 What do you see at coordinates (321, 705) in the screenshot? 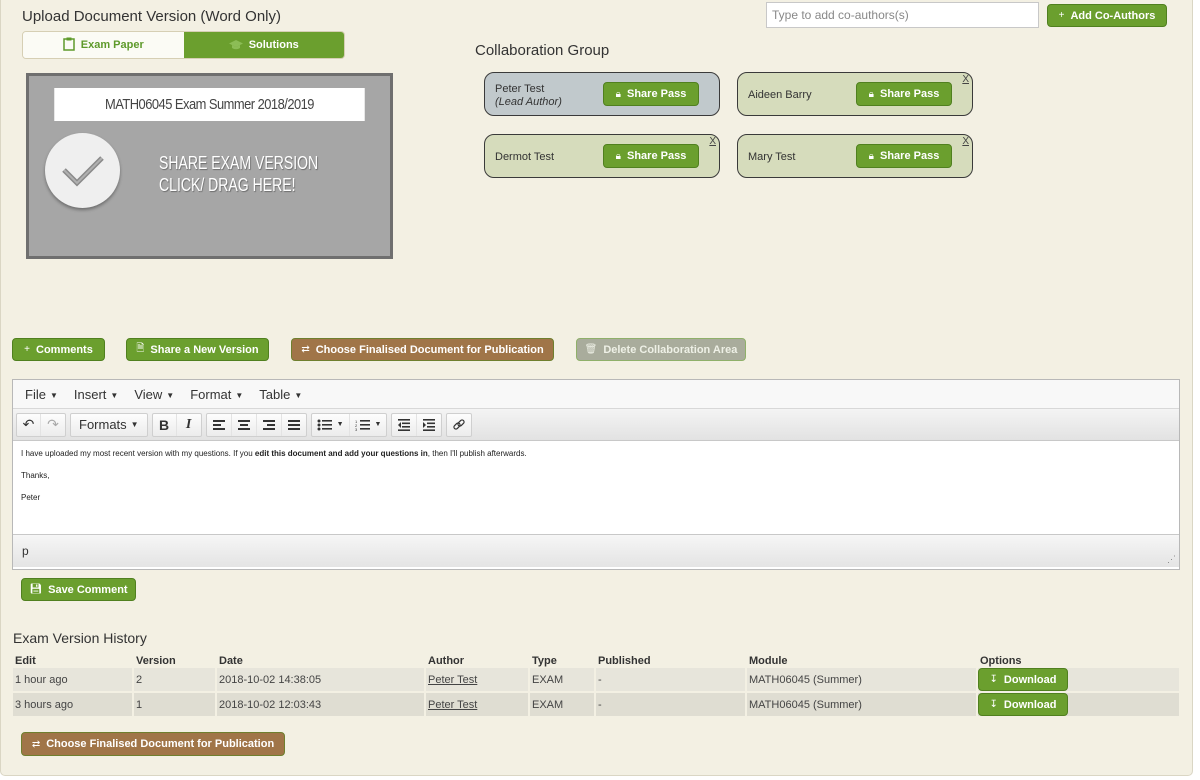
I see `cell-date: 2018-10-02 12:03:43` at bounding box center [321, 705].